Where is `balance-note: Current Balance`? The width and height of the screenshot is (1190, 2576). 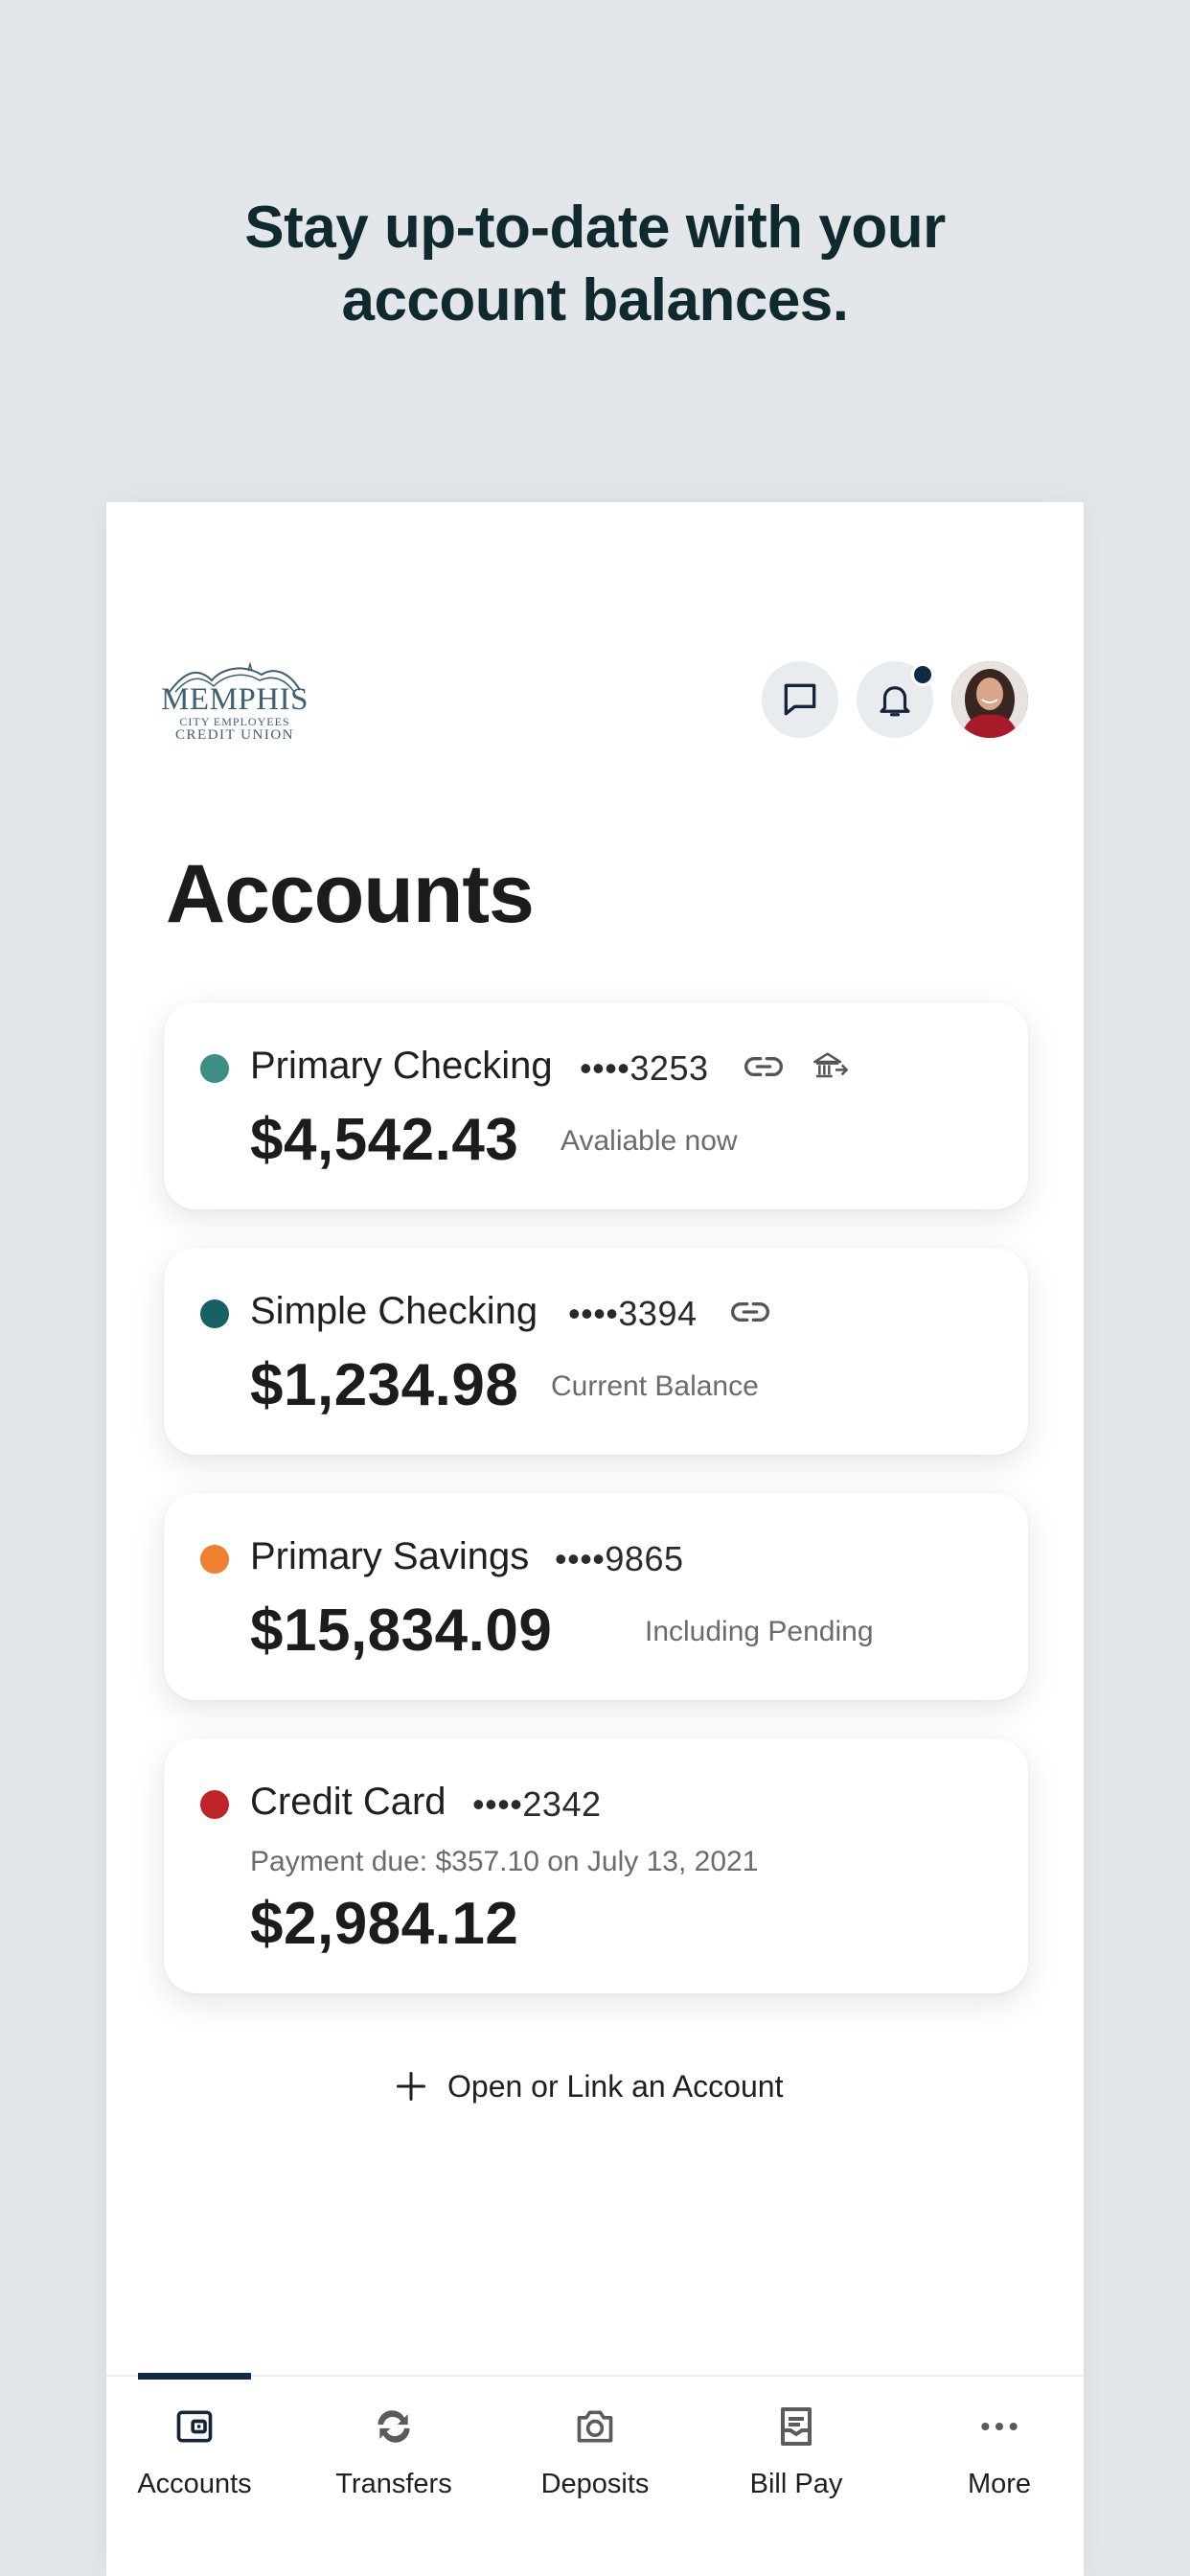
balance-note: Current Balance is located at coordinates (655, 1386).